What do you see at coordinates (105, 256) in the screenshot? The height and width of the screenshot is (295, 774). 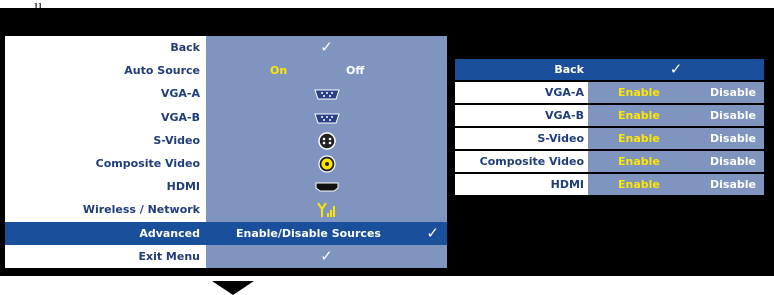 I see `menu-label: Exit Menu` at bounding box center [105, 256].